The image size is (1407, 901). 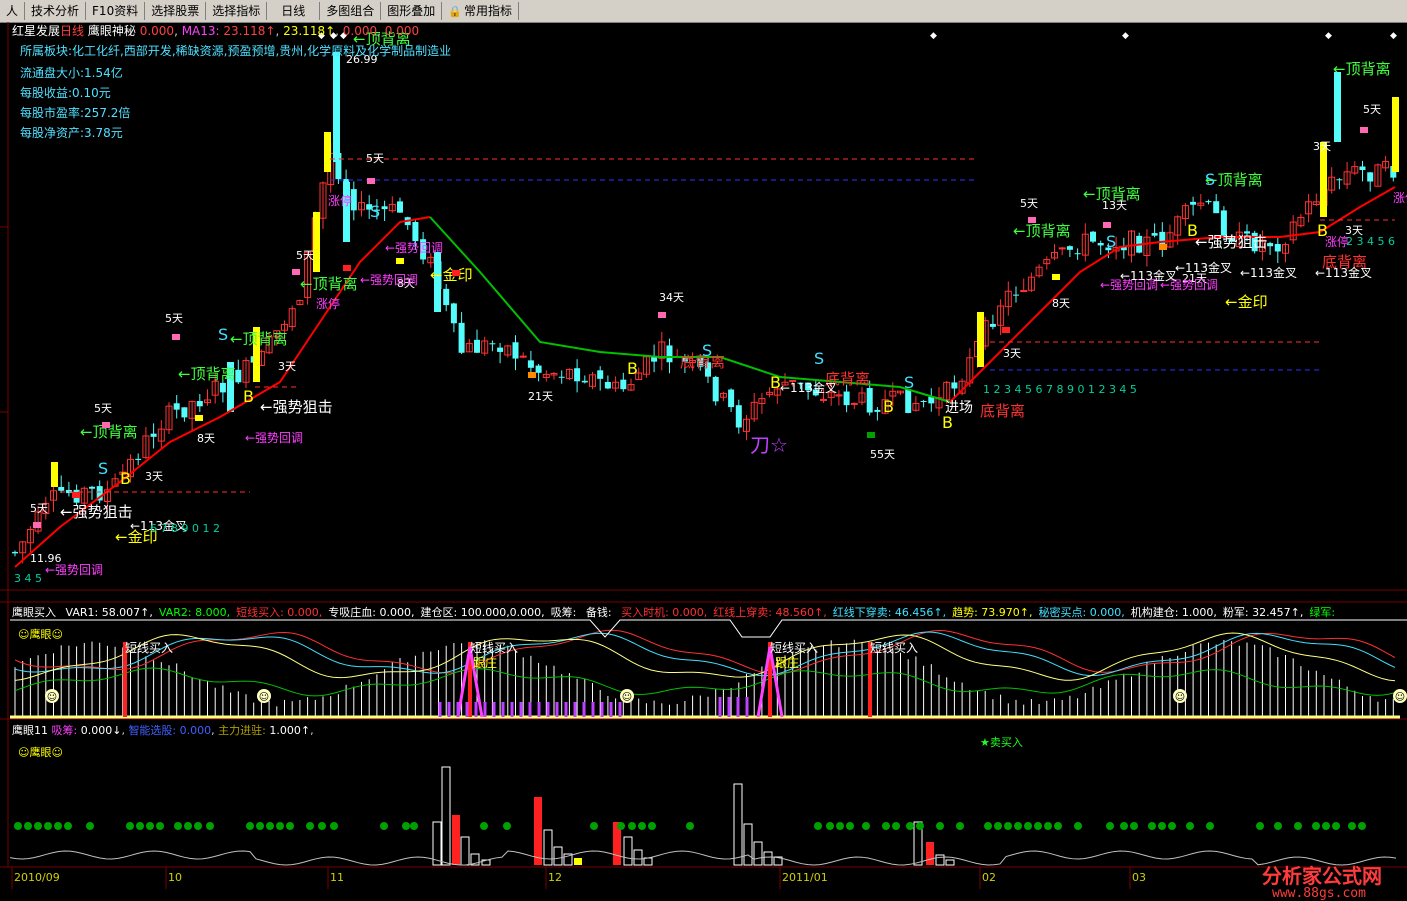 I want to click on toolbar-item-person: 人, so click(x=13, y=11).